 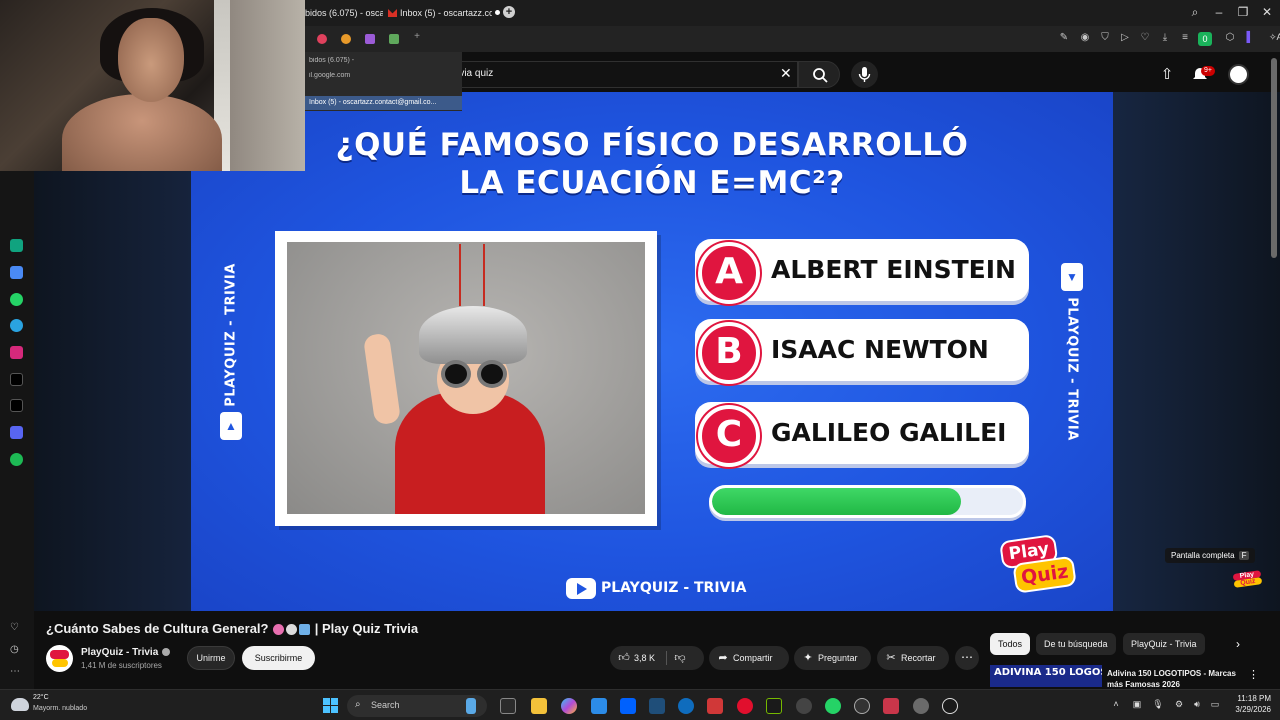 What do you see at coordinates (1205, 39) in the screenshot?
I see `counter-badge: 0` at bounding box center [1205, 39].